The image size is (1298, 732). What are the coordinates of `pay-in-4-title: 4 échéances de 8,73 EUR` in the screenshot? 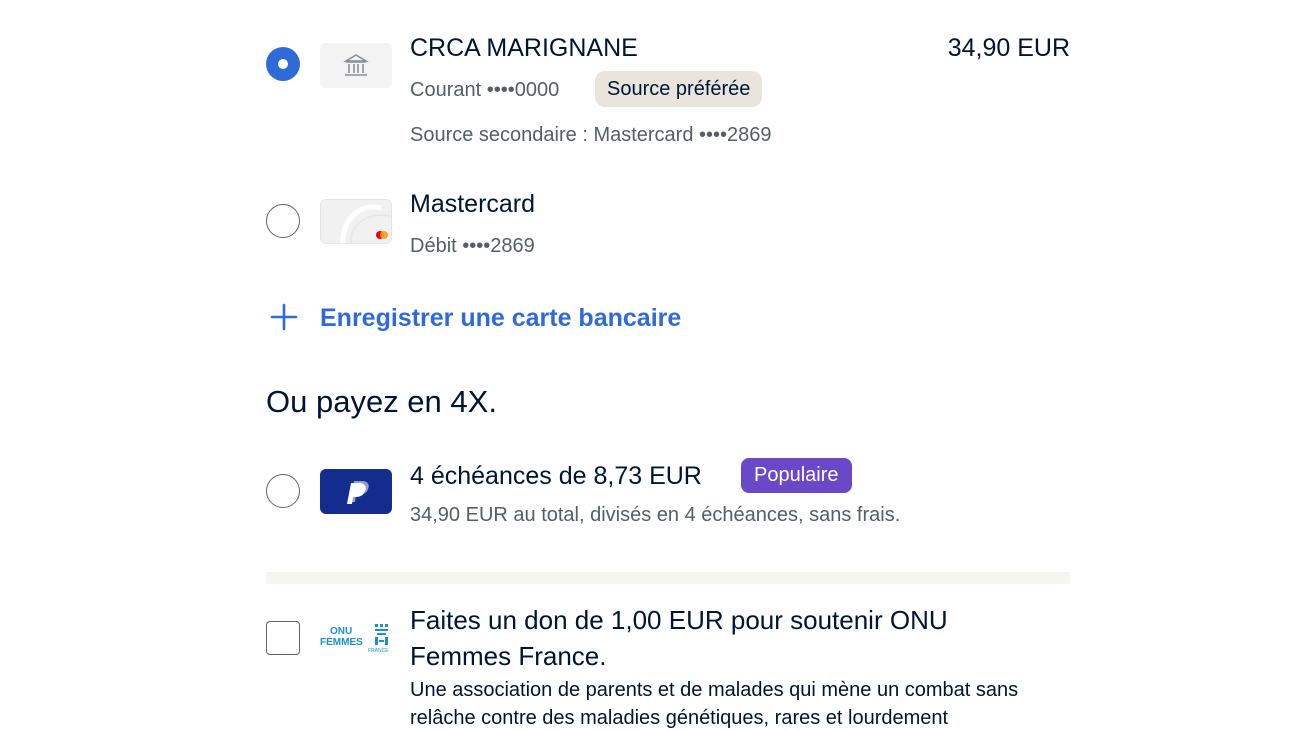 It's located at (556, 476).